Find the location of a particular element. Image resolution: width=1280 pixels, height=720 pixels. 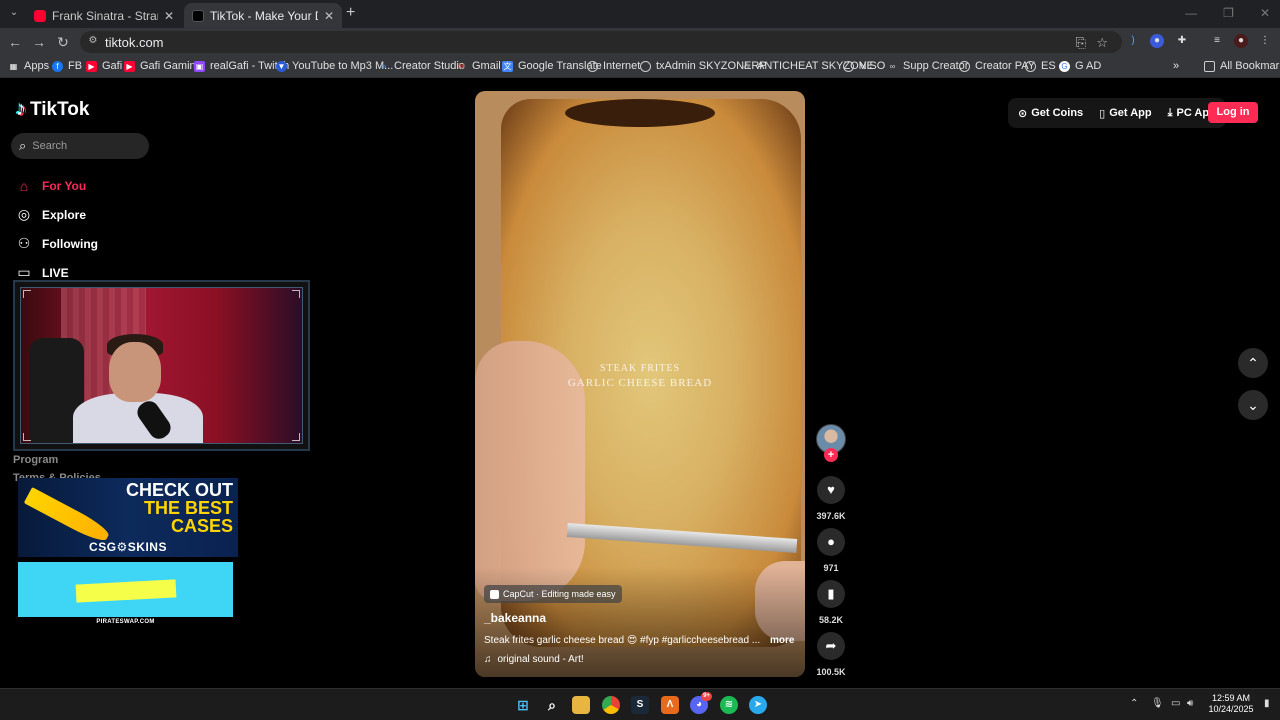

video-author: _bakeanna is located at coordinates (515, 618).